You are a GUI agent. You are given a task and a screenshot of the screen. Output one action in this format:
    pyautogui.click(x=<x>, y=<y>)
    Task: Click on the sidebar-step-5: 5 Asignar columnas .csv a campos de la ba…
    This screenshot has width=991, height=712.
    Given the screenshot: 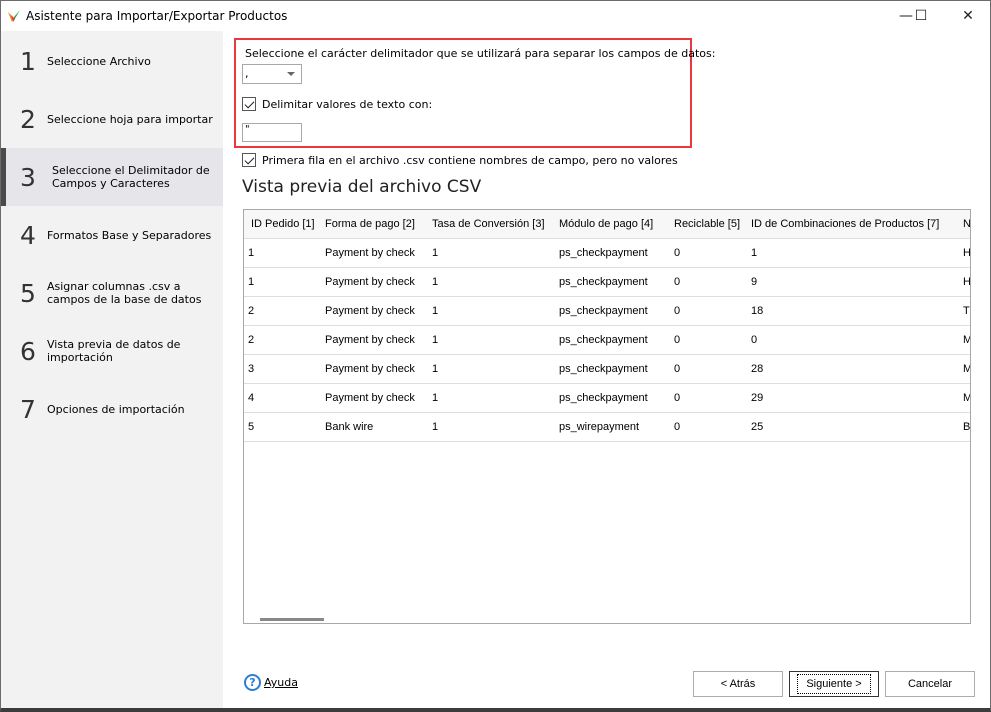 What is the action you would take?
    pyautogui.click(x=112, y=293)
    